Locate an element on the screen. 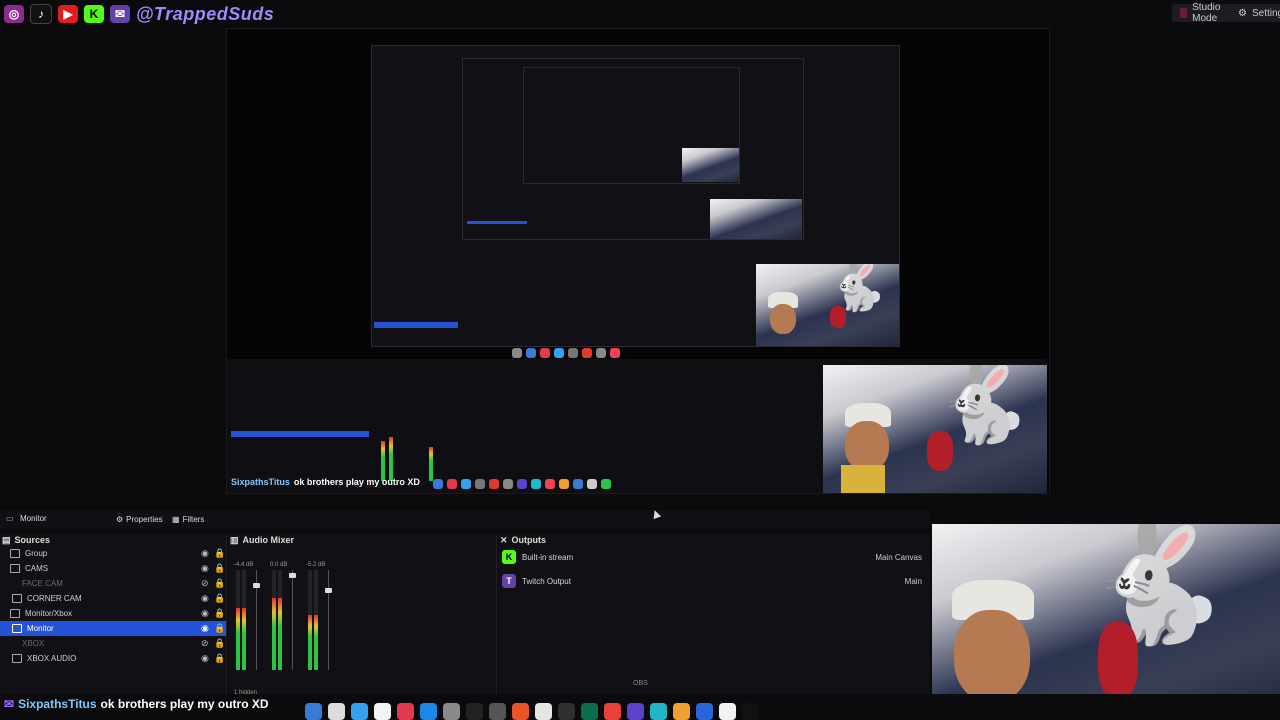 The image size is (1280, 720). settings-button: ⚙ Settings is located at coordinates (1255, 13).